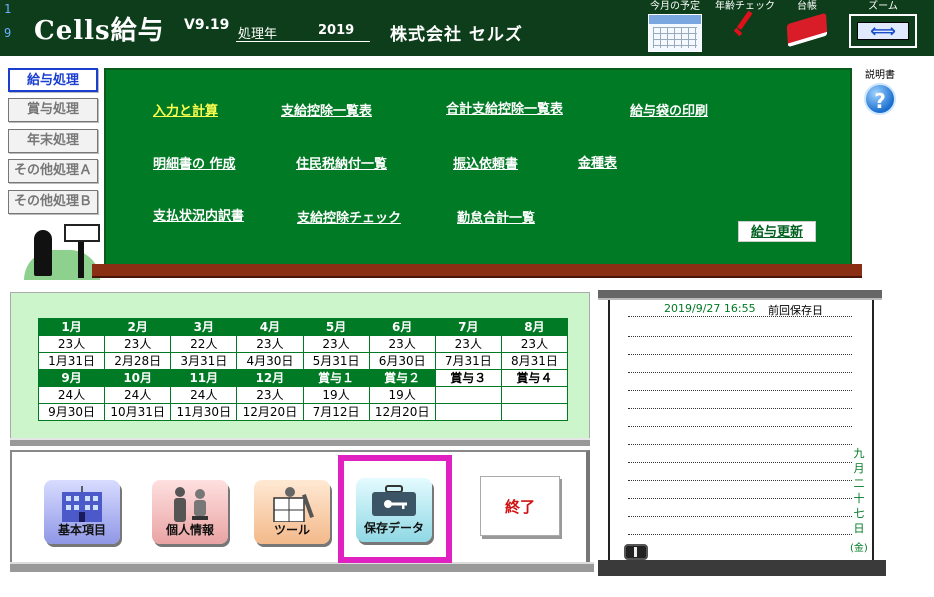 The image size is (934, 597). What do you see at coordinates (336, 378) in the screenshot?
I see `bonus-cell: 賞与１` at bounding box center [336, 378].